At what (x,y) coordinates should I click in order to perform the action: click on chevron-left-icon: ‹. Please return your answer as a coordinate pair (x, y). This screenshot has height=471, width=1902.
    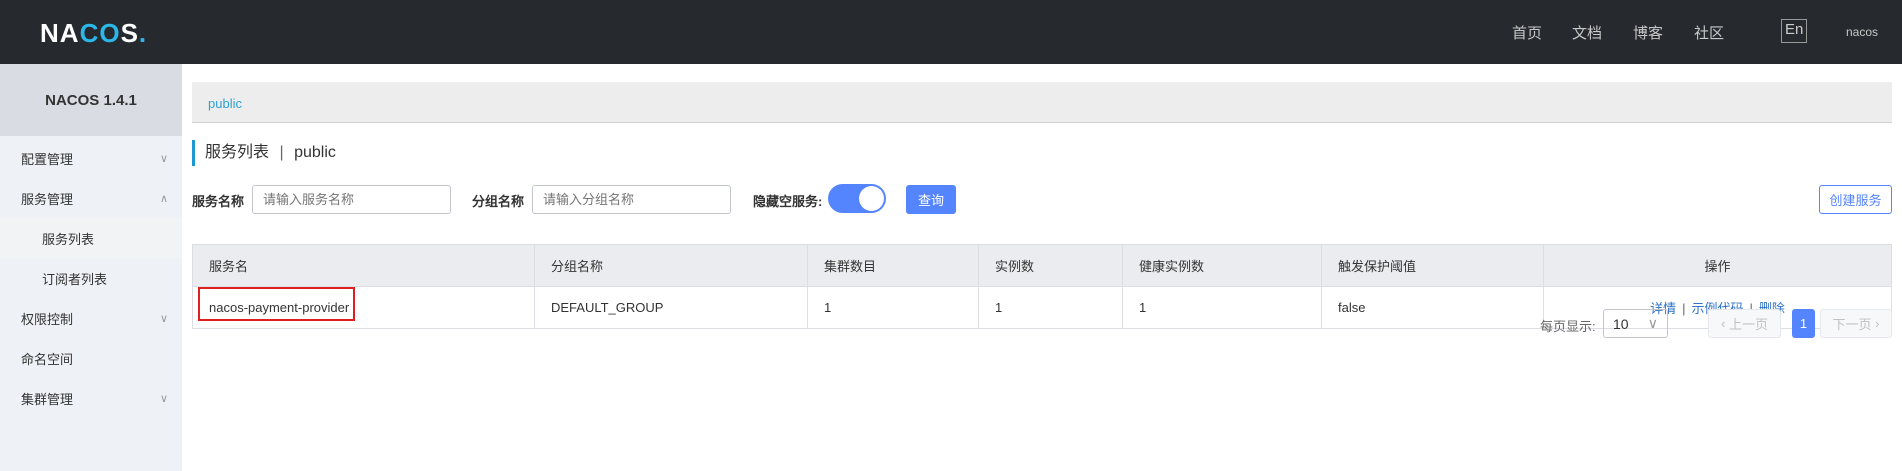
    Looking at the image, I should click on (1725, 323).